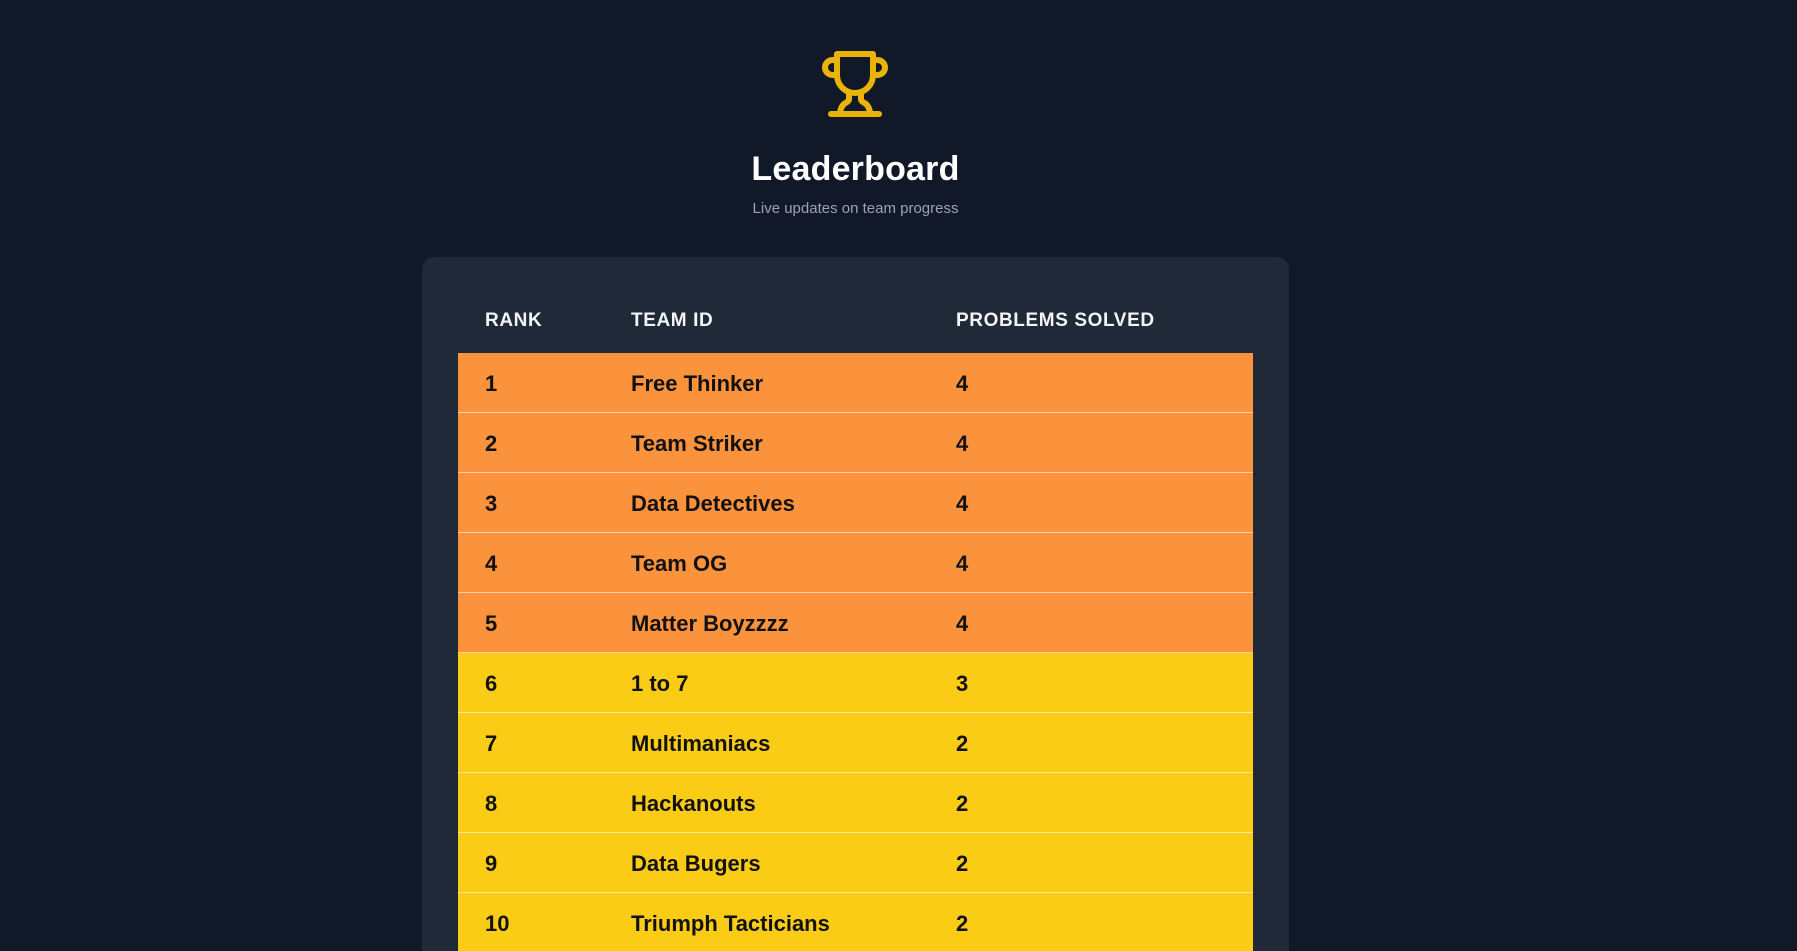 The width and height of the screenshot is (1797, 951). I want to click on table-row: 9 Data Bugers 2, so click(855, 863).